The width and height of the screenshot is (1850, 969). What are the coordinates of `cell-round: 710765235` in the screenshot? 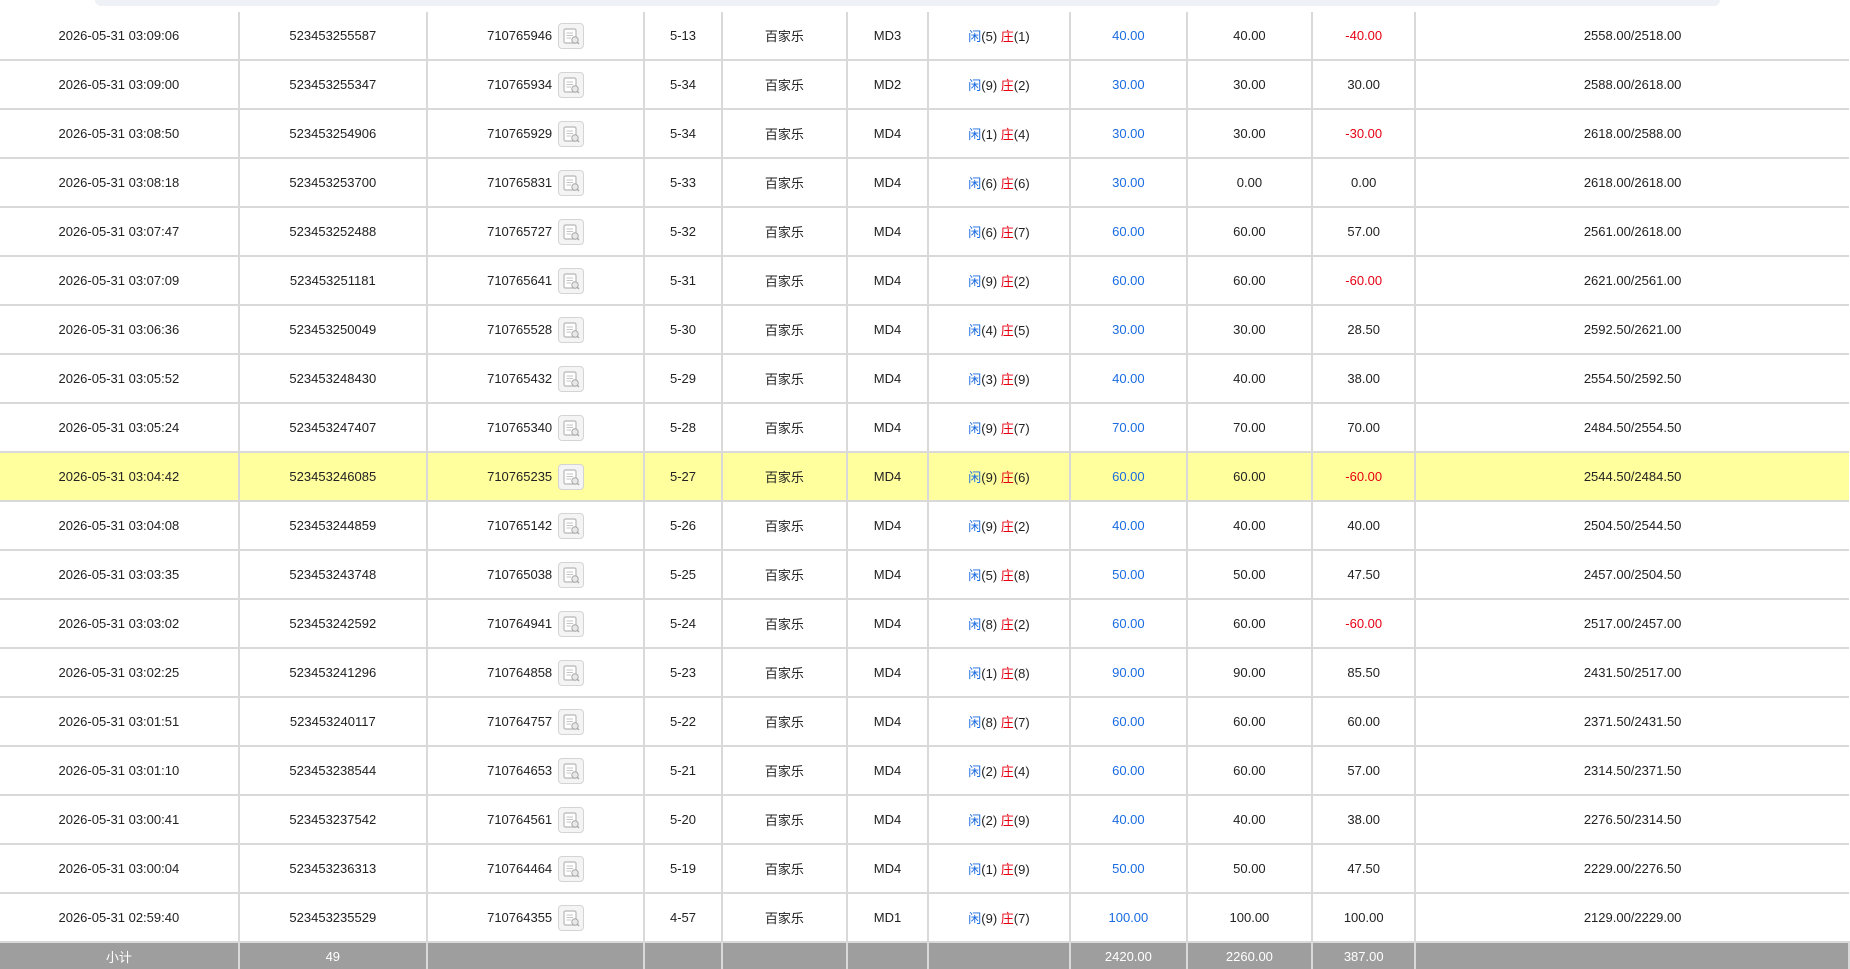 It's located at (536, 477).